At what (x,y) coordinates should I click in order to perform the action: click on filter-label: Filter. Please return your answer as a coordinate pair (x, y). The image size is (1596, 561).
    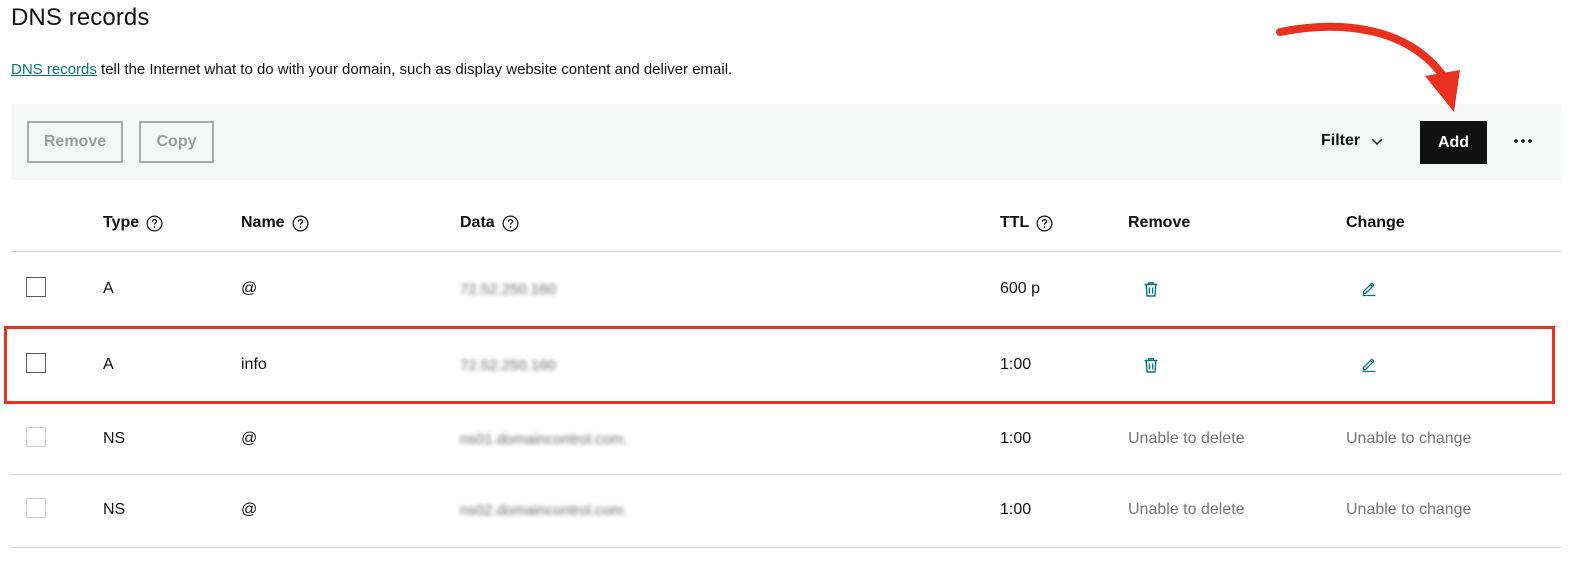
    Looking at the image, I should click on (1341, 140).